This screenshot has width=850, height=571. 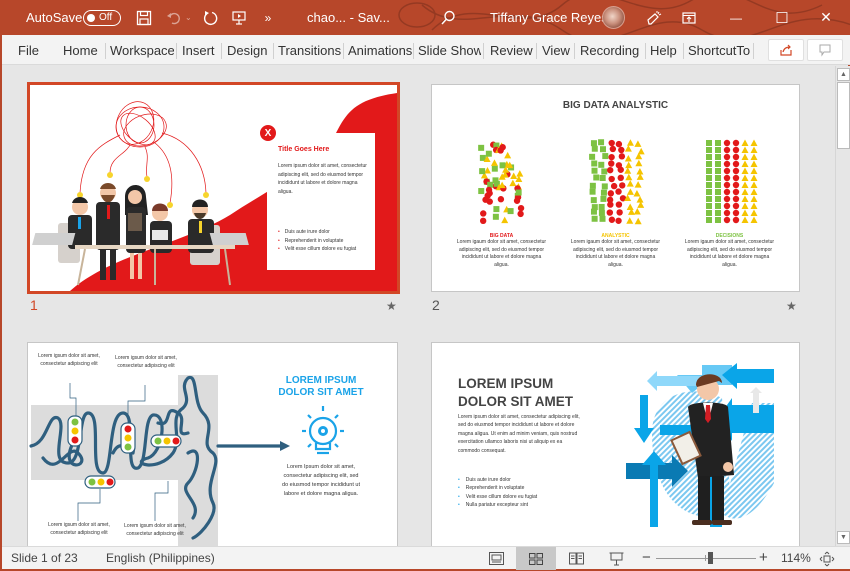 I want to click on present-from-start-icon, so click(x=239, y=17).